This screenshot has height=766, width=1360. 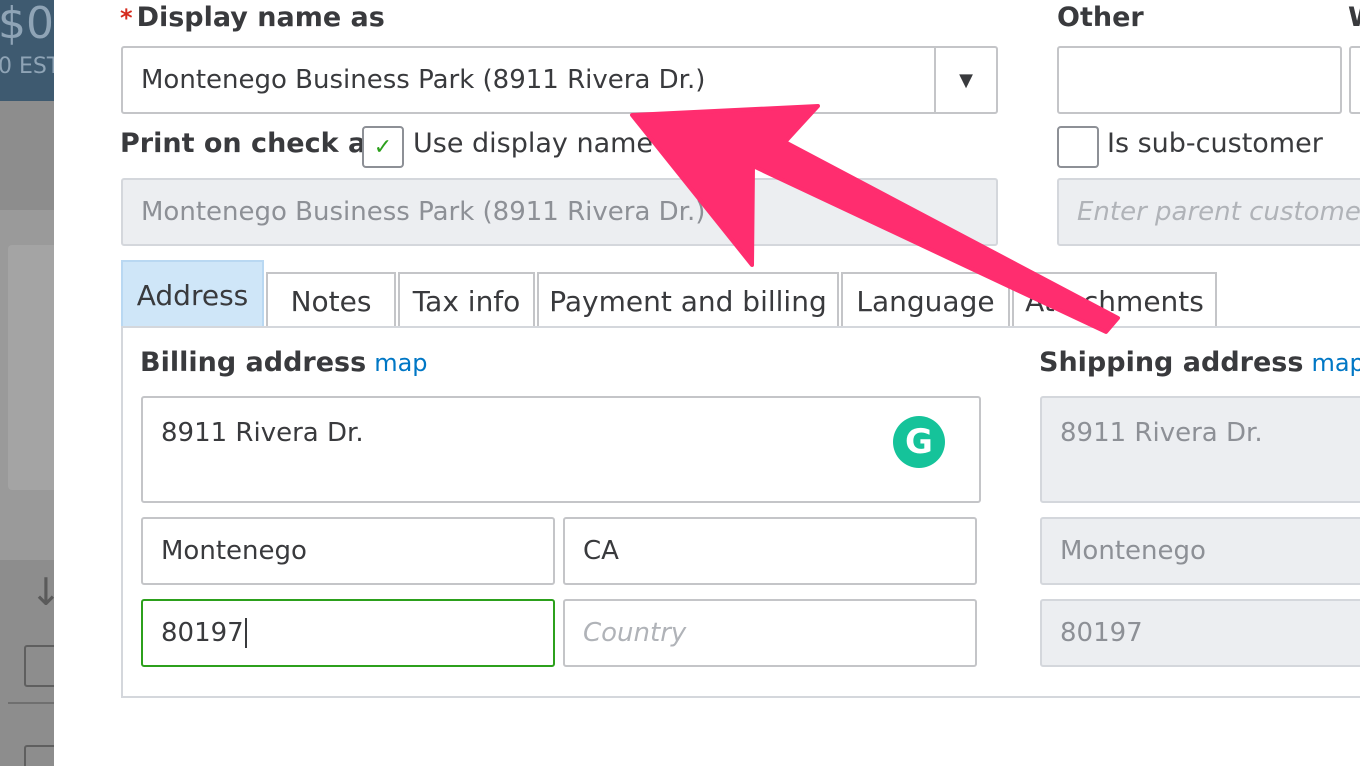 I want to click on tab-notes: Notes, so click(x=331, y=300).